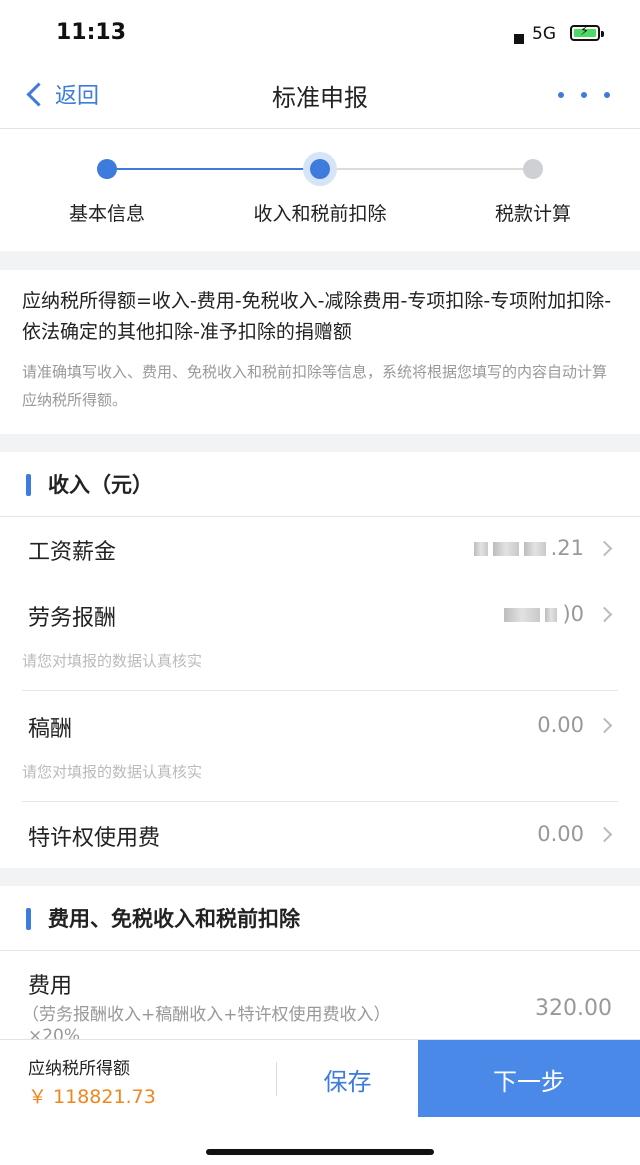  What do you see at coordinates (50, 729) in the screenshot?
I see `row-label: 稿酬` at bounding box center [50, 729].